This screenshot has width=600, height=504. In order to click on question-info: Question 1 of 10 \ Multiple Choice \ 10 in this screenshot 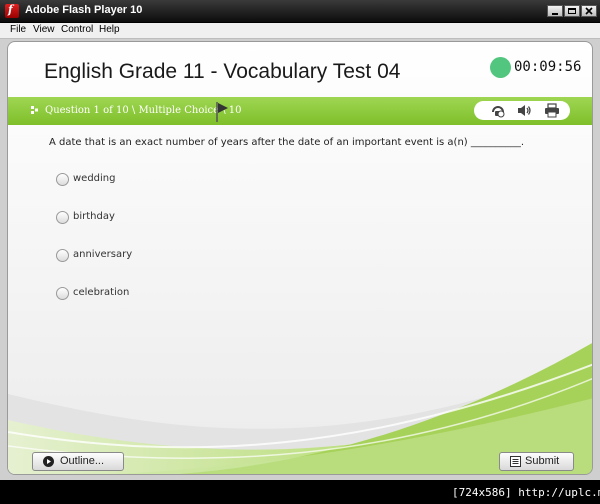, I will do `click(143, 110)`.